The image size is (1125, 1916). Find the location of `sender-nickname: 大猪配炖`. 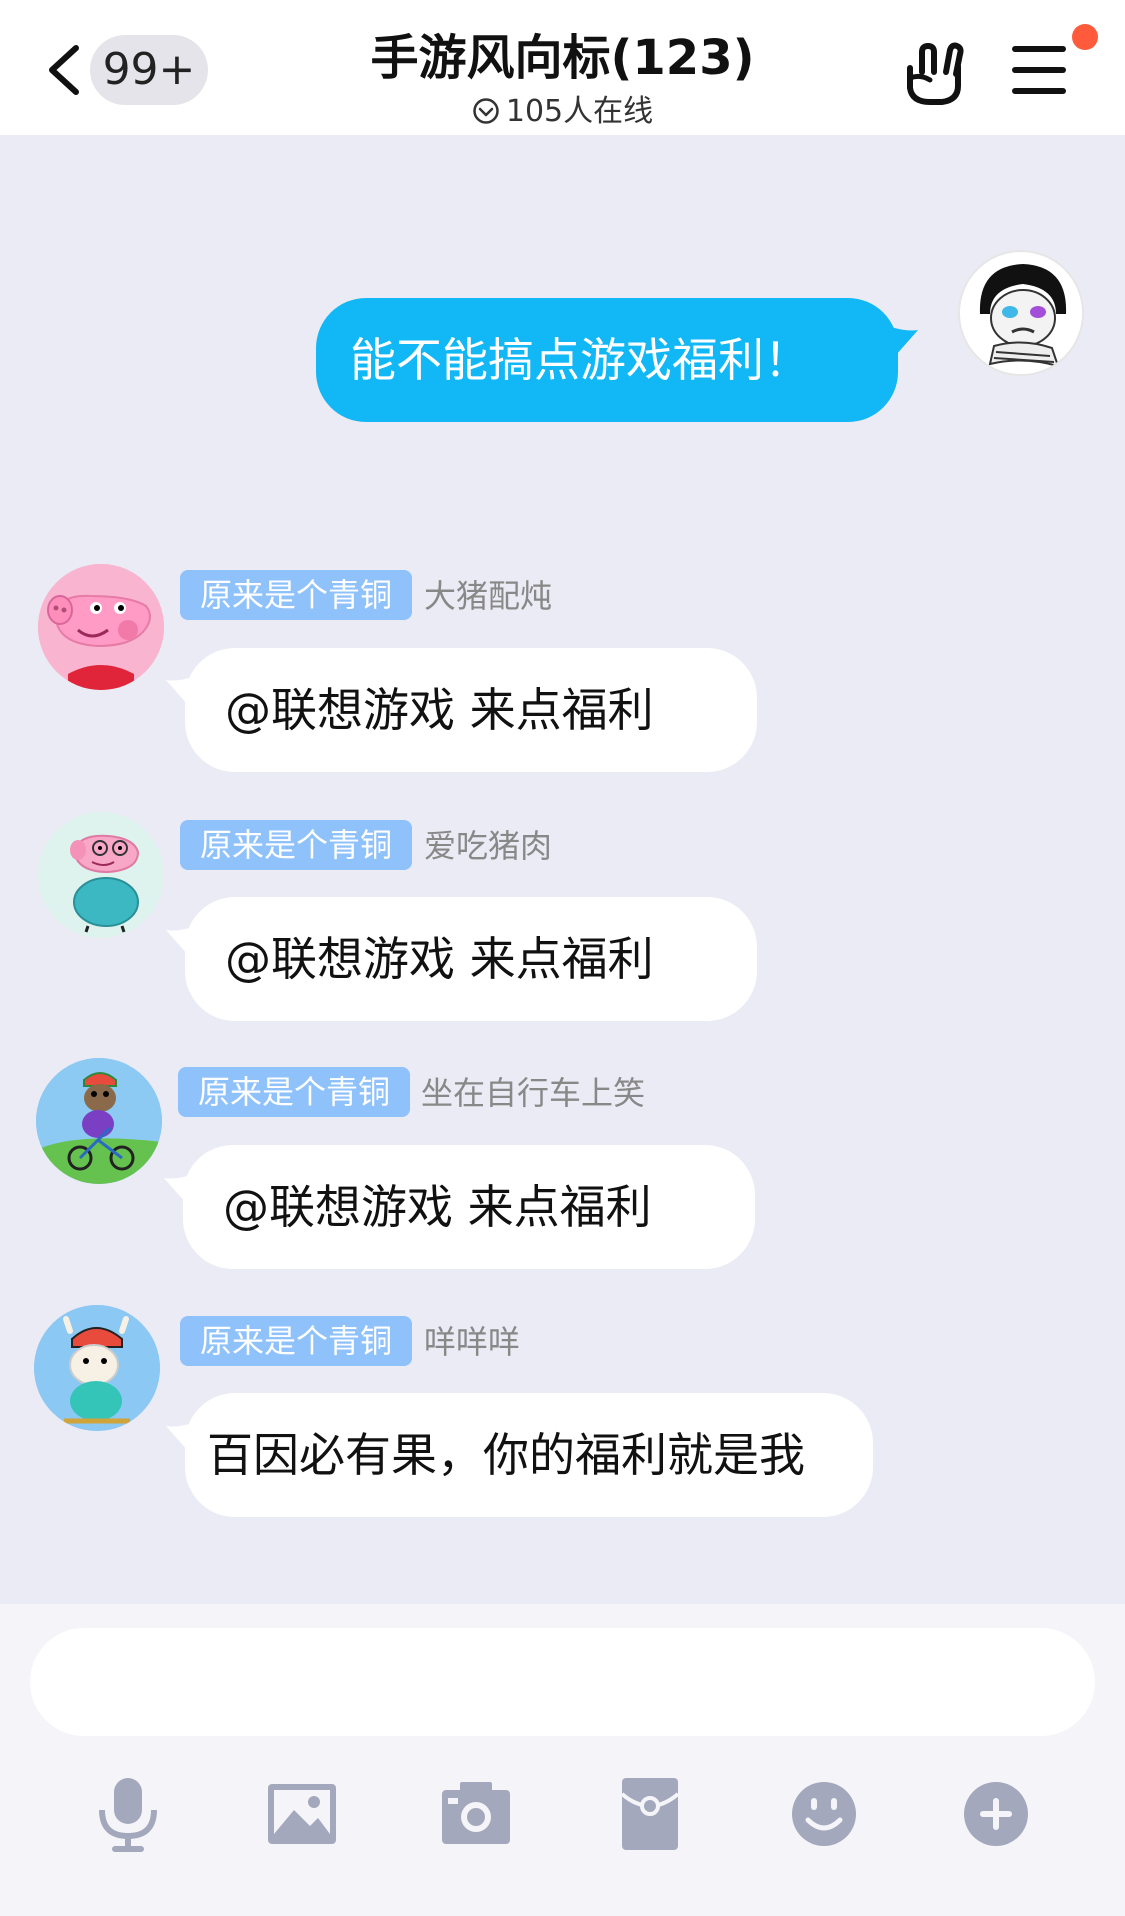

sender-nickname: 大猪配炖 is located at coordinates (488, 596).